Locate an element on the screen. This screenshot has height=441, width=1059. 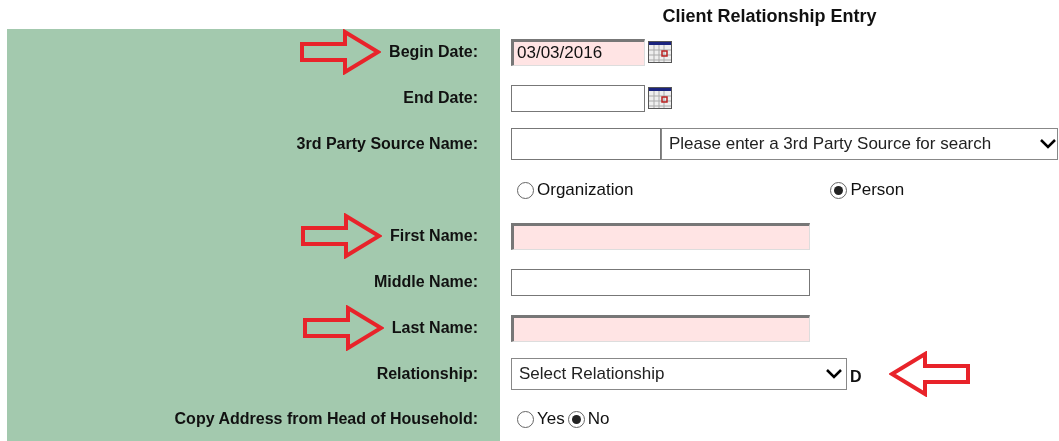
field-label: 3rd Party Source Name: is located at coordinates (387, 144).